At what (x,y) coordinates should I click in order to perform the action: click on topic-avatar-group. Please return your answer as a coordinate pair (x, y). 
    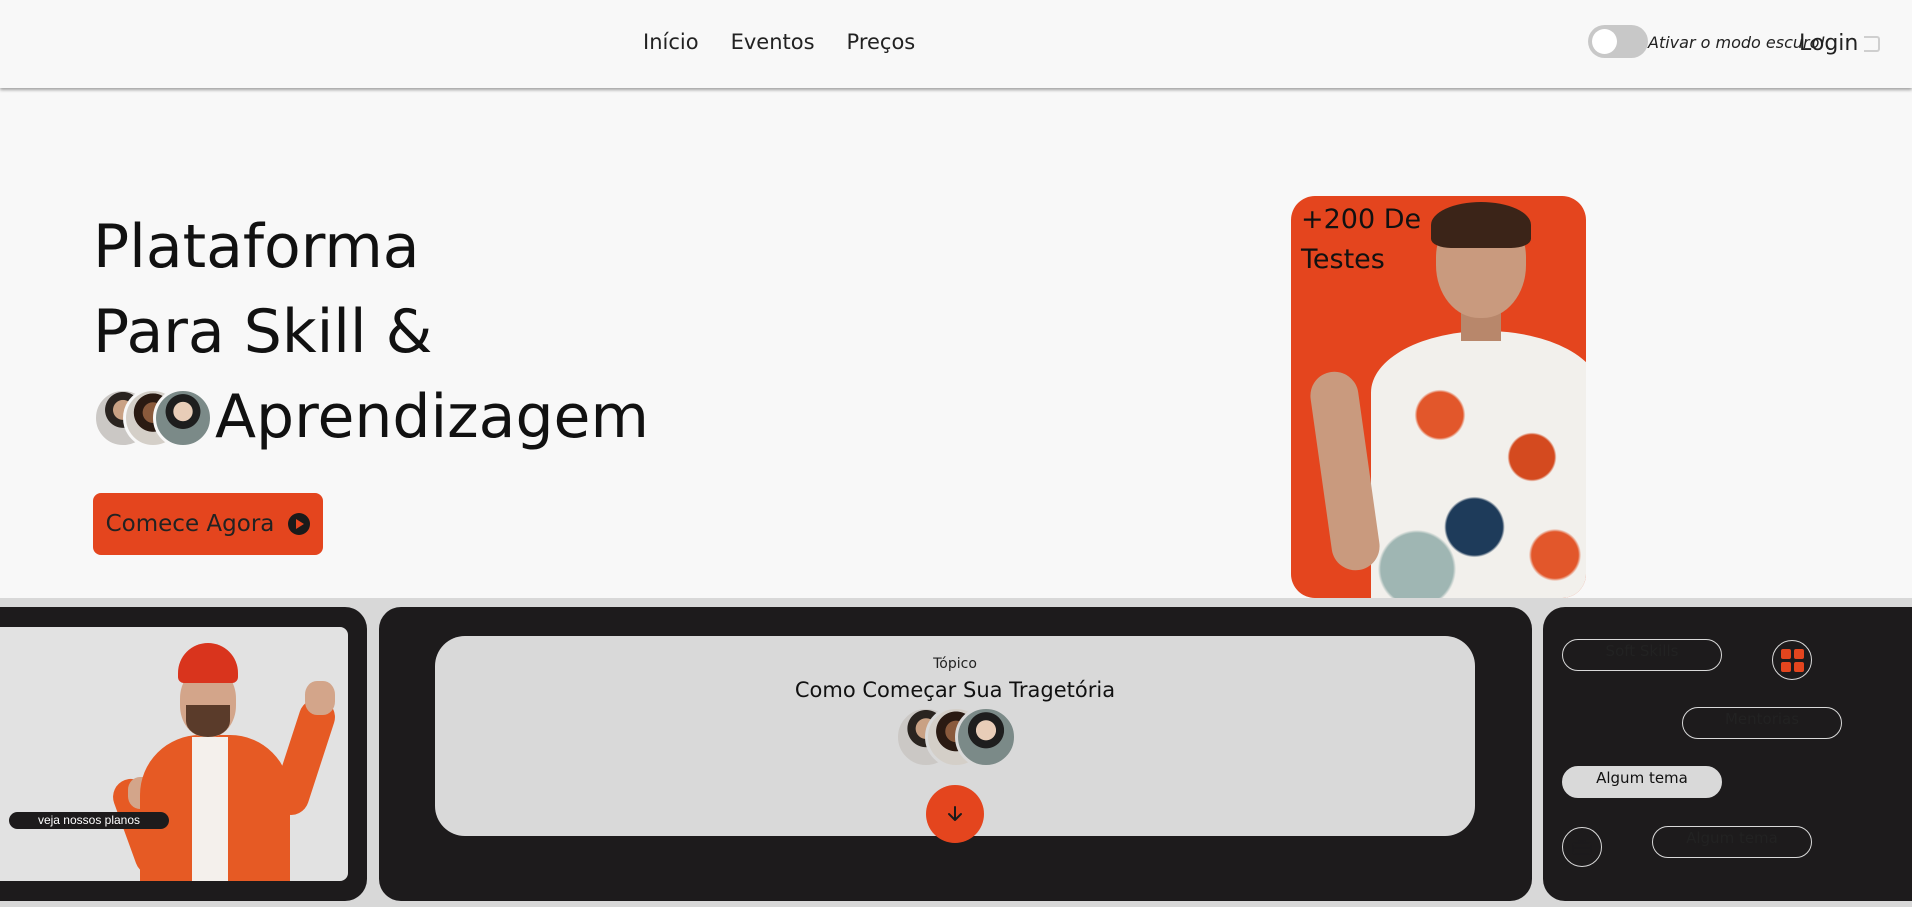
    Looking at the image, I should click on (956, 737).